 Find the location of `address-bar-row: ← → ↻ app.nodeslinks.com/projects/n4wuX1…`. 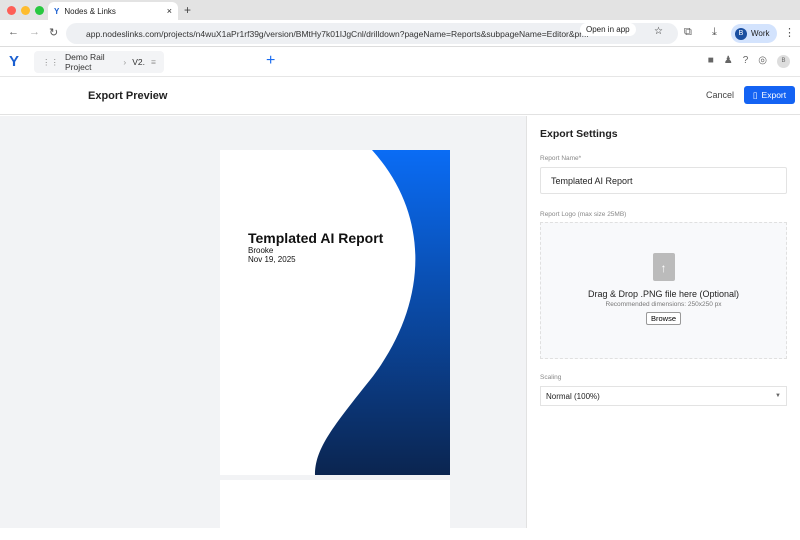

address-bar-row: ← → ↻ app.nodeslinks.com/projects/n4wuX1… is located at coordinates (400, 33).